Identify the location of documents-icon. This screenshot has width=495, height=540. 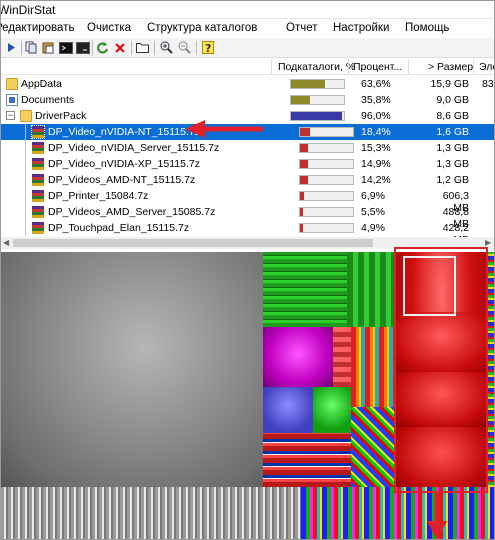
(12, 100).